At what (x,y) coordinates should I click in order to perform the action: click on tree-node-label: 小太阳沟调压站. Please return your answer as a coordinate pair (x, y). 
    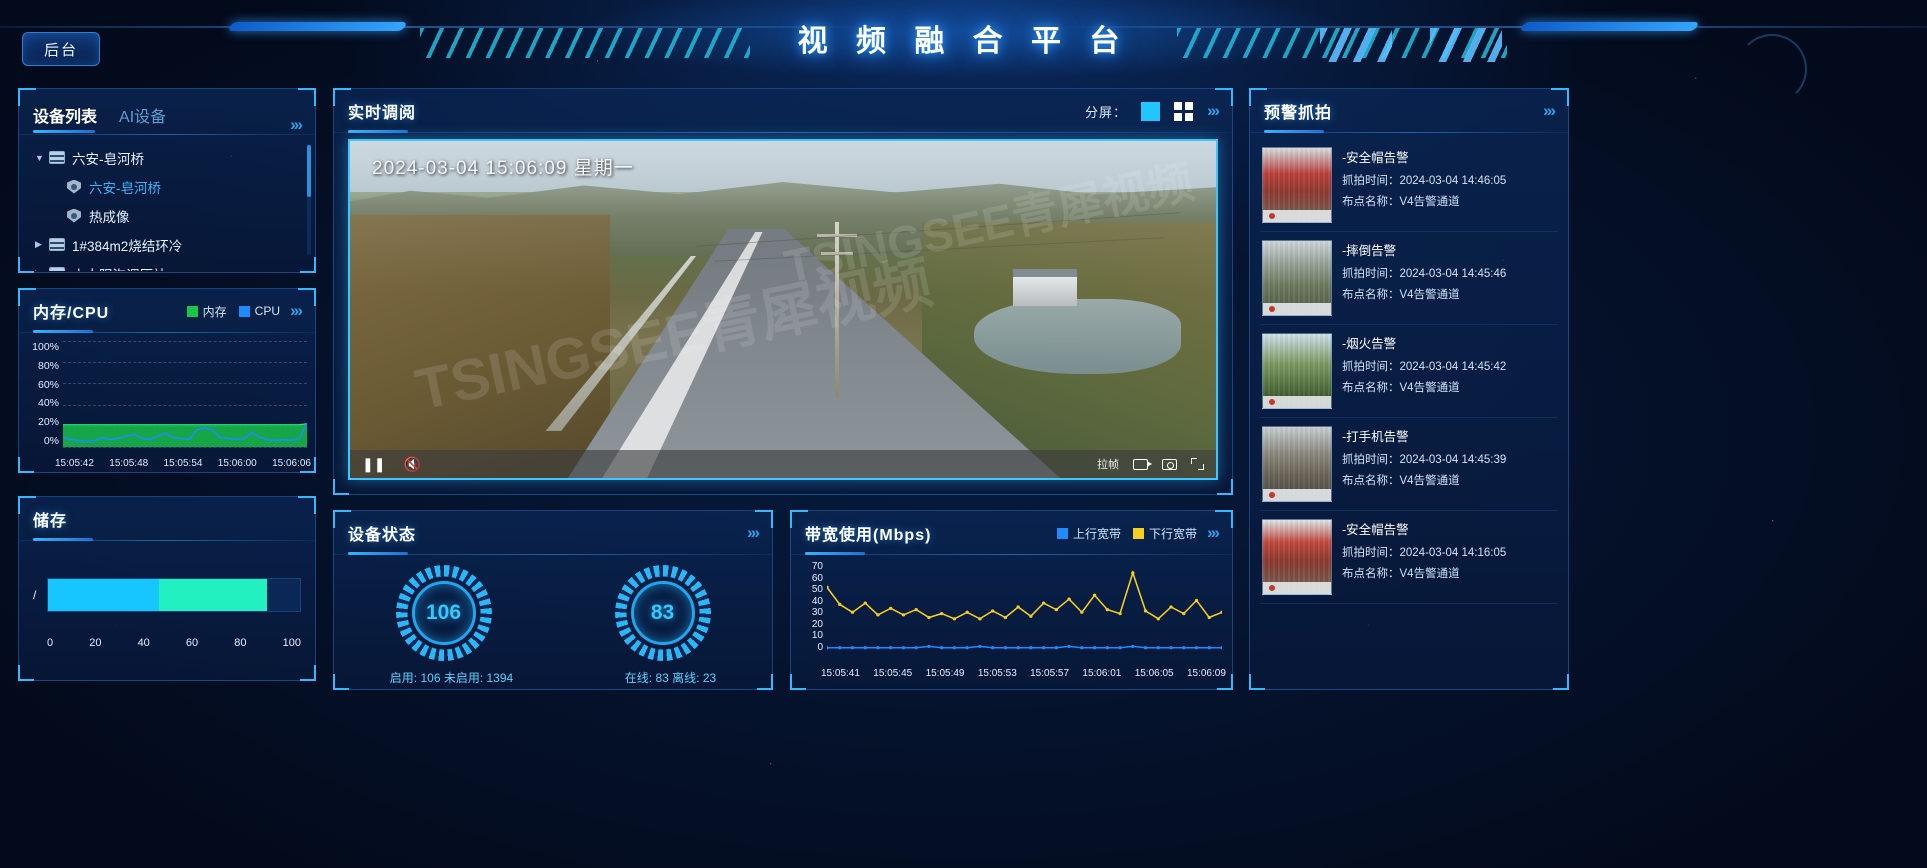
    Looking at the image, I should click on (119, 268).